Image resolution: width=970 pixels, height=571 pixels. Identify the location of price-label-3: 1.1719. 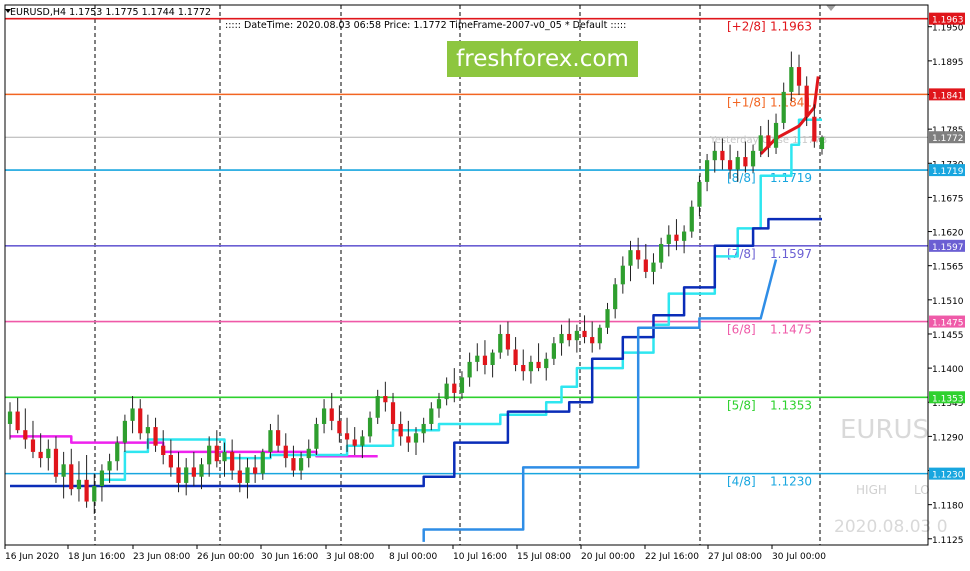
(947, 170).